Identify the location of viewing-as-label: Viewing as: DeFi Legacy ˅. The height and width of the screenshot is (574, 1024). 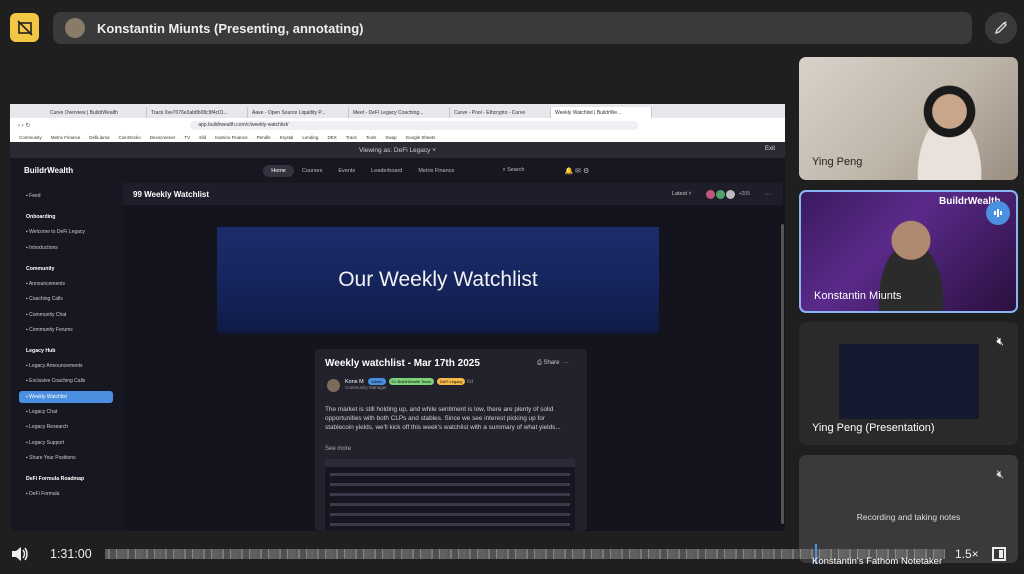
(397, 150).